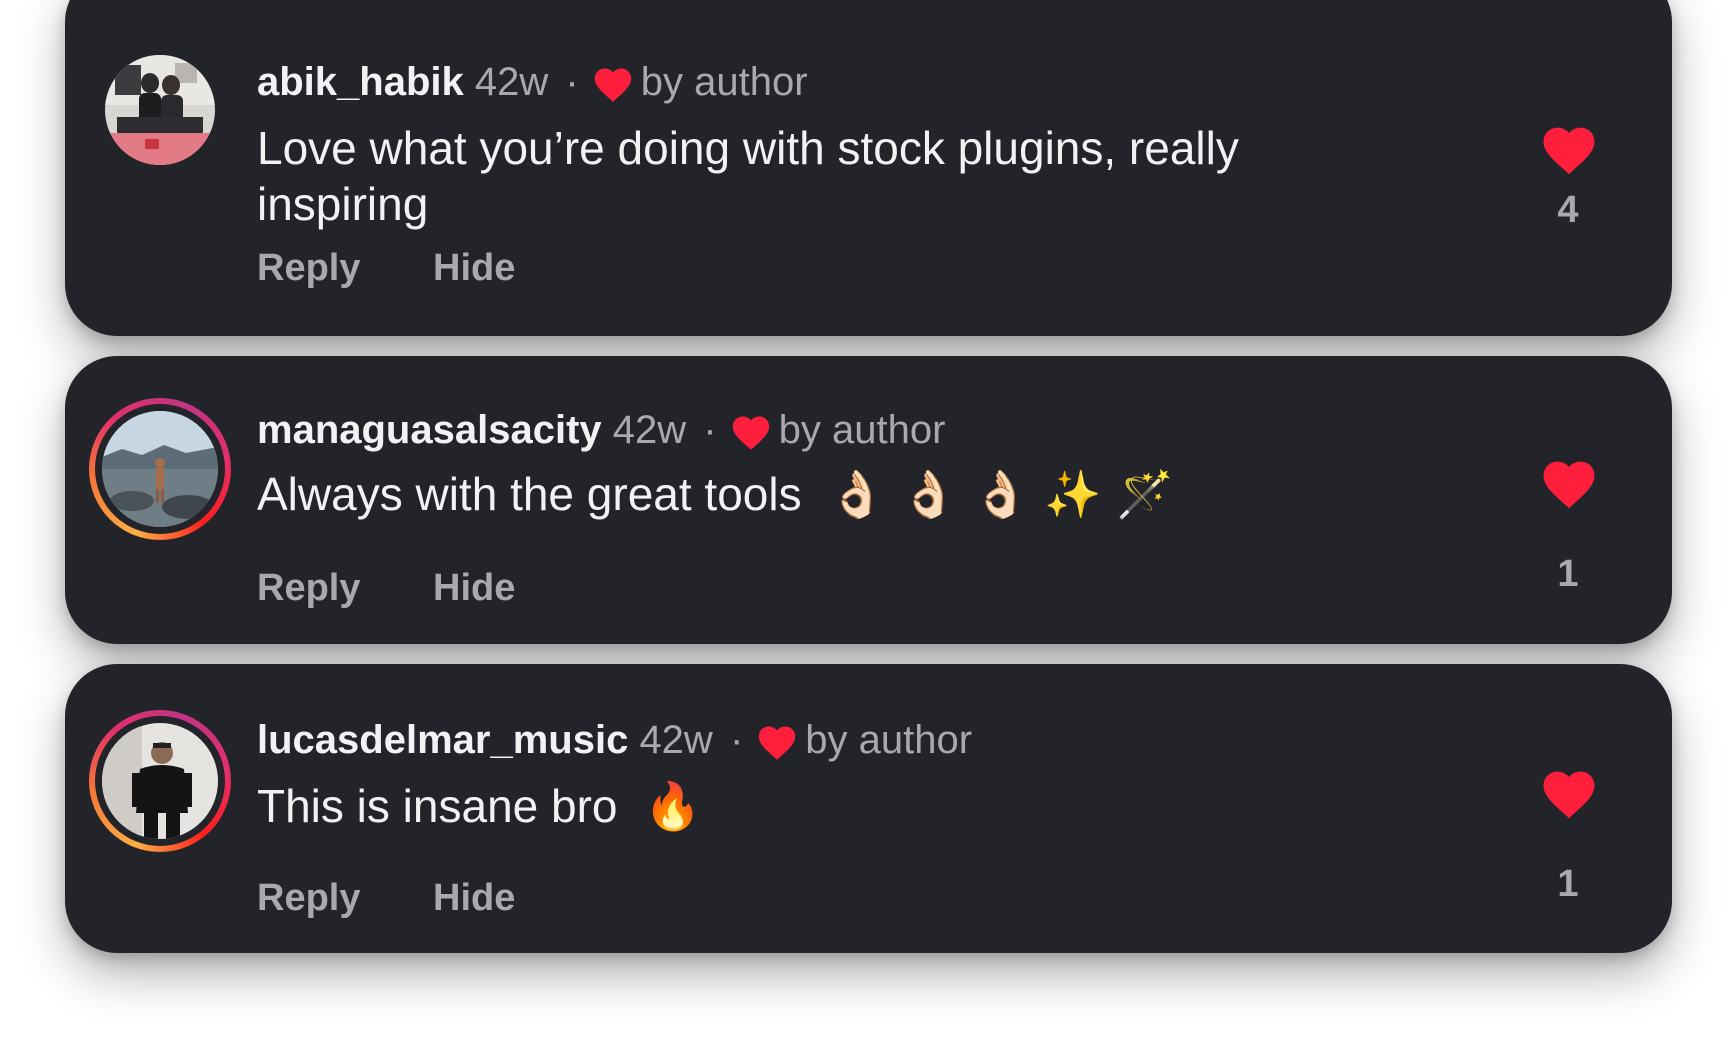 This screenshot has width=1736, height=1042. What do you see at coordinates (1568, 210) in the screenshot?
I see `like-count: 4` at bounding box center [1568, 210].